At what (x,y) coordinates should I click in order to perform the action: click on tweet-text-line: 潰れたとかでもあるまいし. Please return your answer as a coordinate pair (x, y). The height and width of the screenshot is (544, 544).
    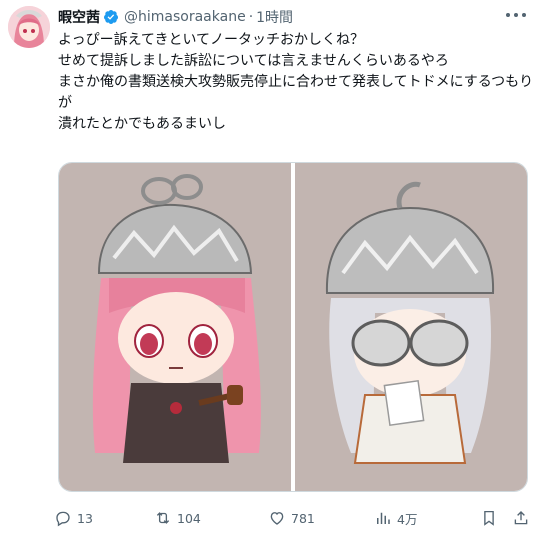
    Looking at the image, I should click on (142, 124).